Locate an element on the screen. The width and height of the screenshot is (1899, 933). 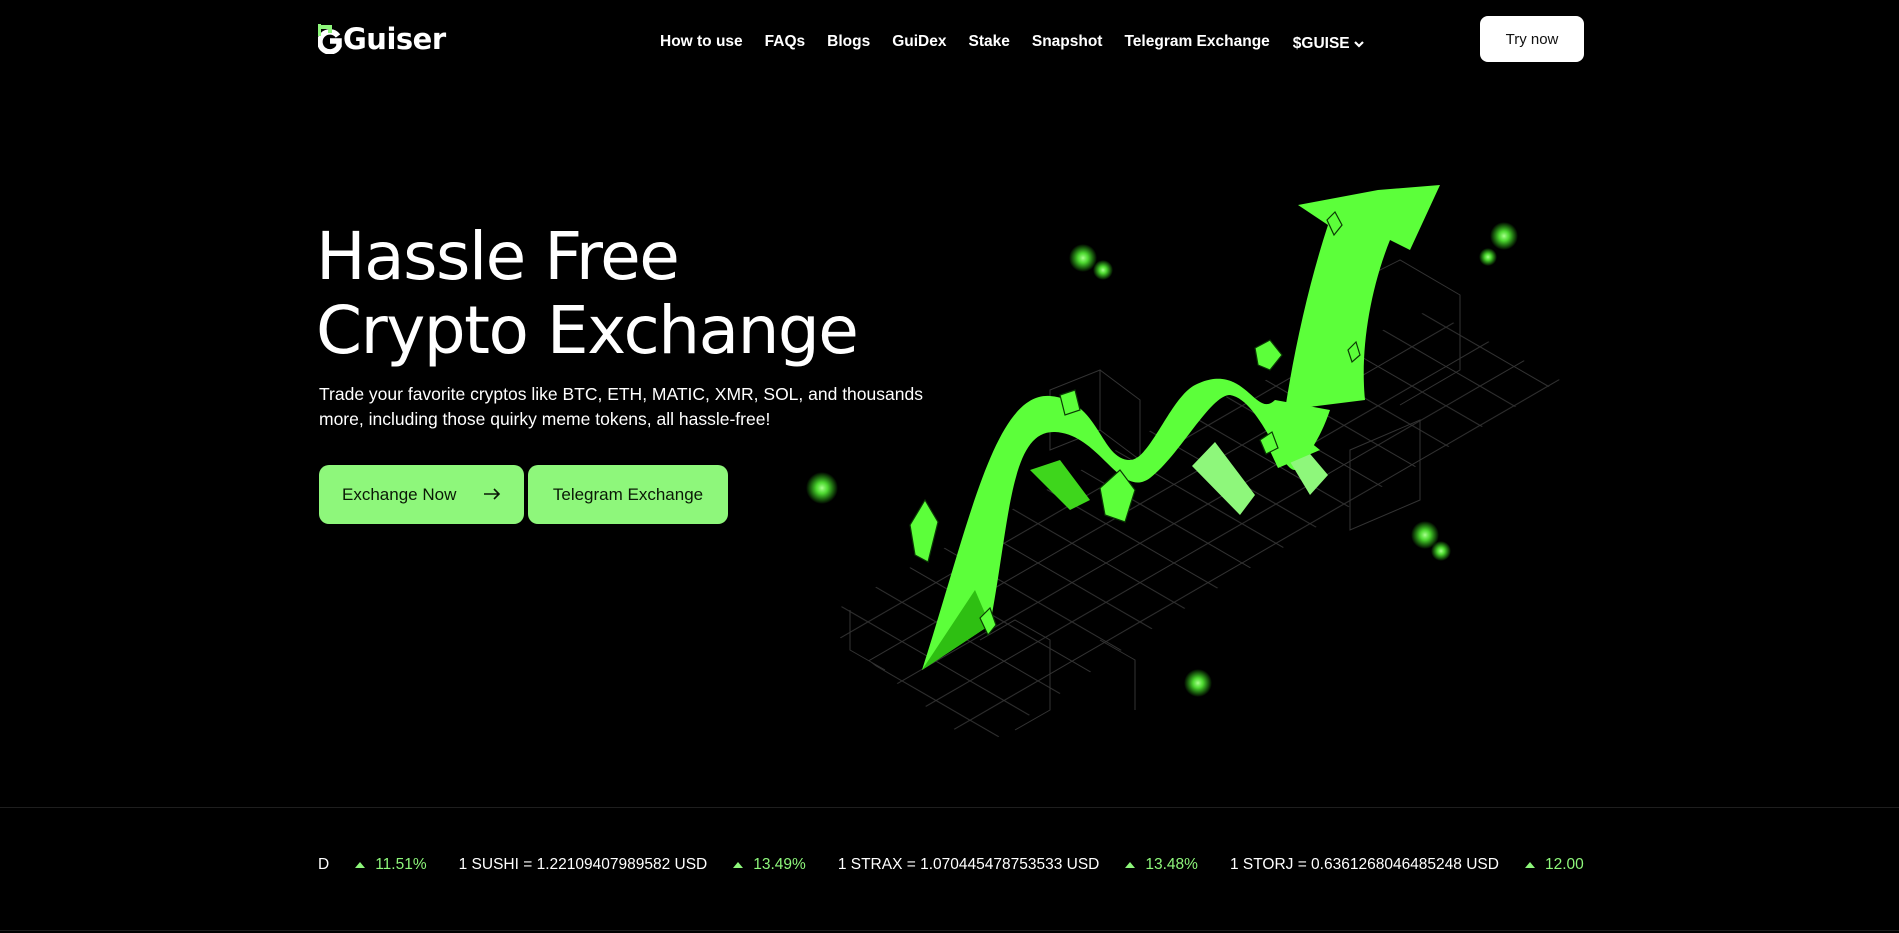
ticker-pair: 1 SUSHI = 1.22109407989582 USD is located at coordinates (583, 864).